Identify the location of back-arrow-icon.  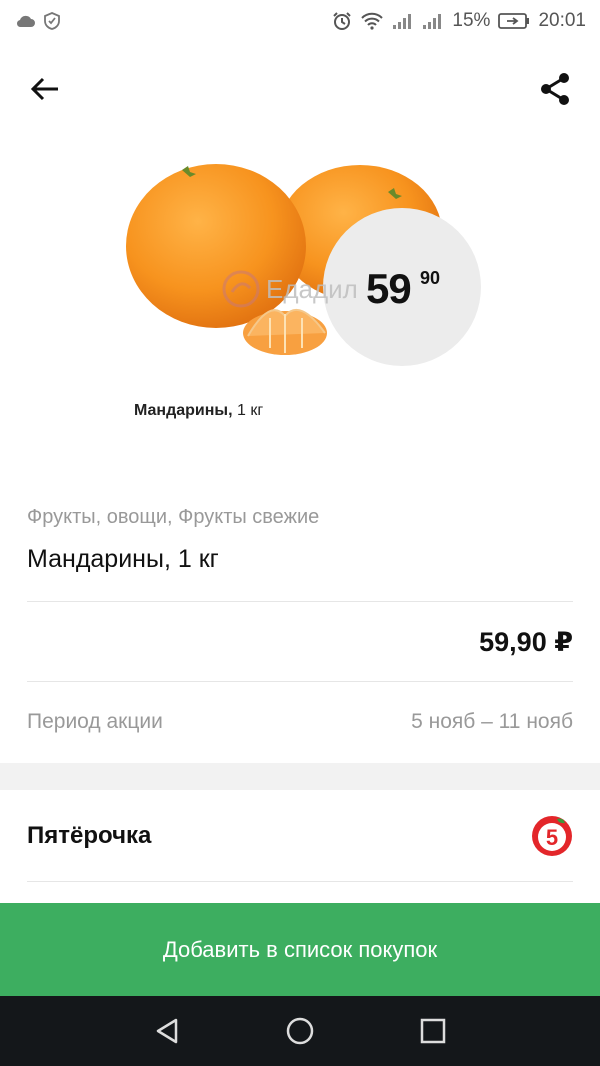
(44, 89).